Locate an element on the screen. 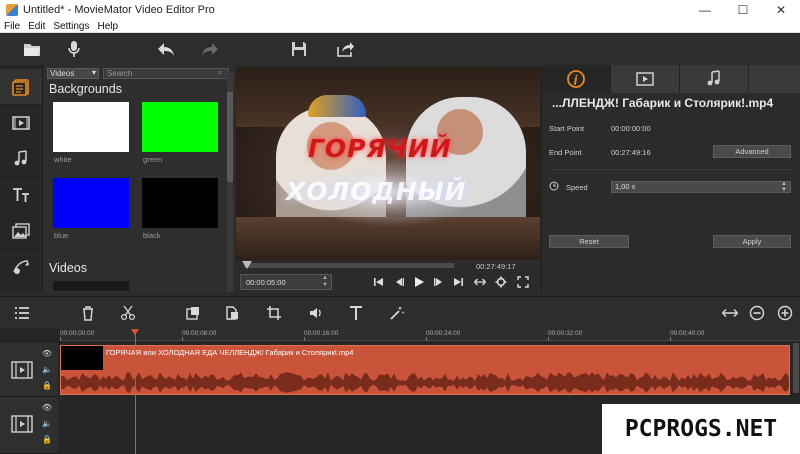 The image size is (800, 454). filter-icon is located at coordinates (21, 123).